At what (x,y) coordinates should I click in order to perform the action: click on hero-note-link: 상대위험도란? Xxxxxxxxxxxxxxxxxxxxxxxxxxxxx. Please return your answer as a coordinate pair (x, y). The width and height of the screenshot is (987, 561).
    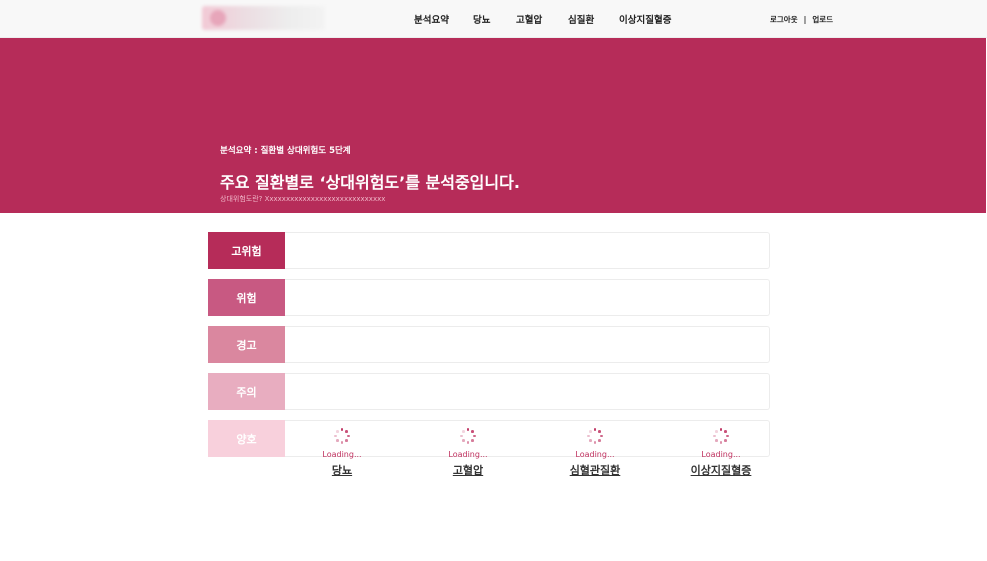
    Looking at the image, I should click on (302, 199).